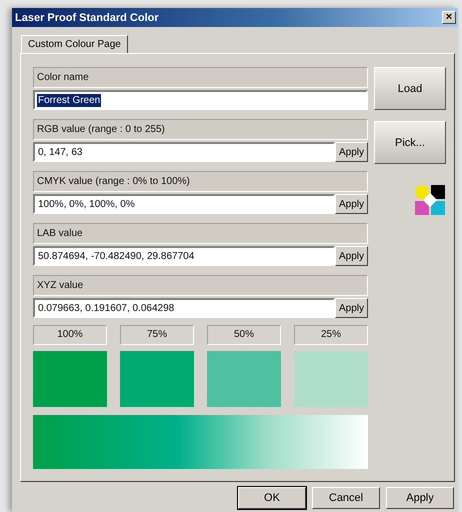  I want to click on tab: Custom Colour Page, so click(74, 44).